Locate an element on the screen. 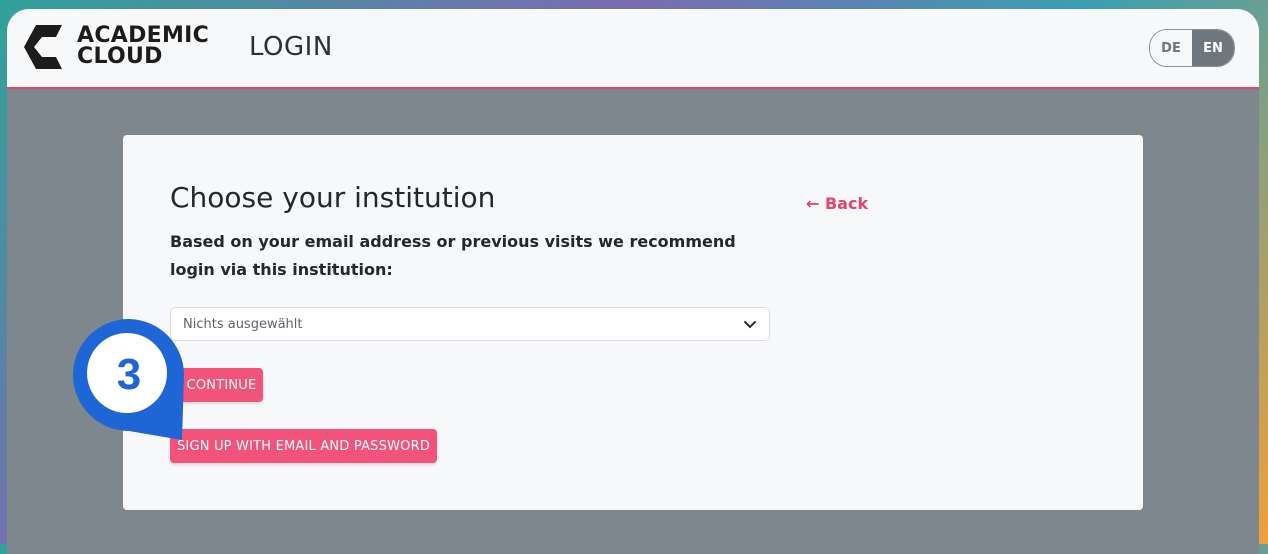  brand-line-2: CLOUD is located at coordinates (120, 56).